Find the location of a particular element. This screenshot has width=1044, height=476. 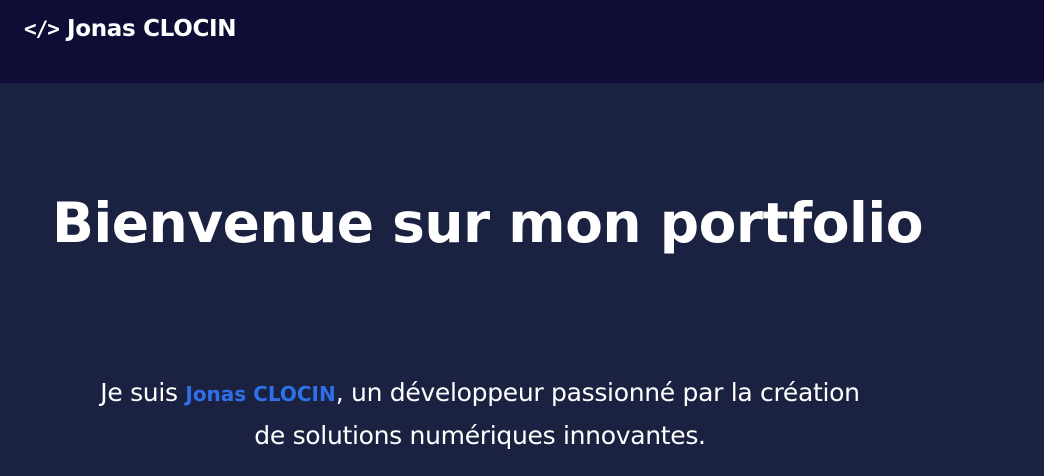

code-brackets-icon: </> is located at coordinates (42, 29).